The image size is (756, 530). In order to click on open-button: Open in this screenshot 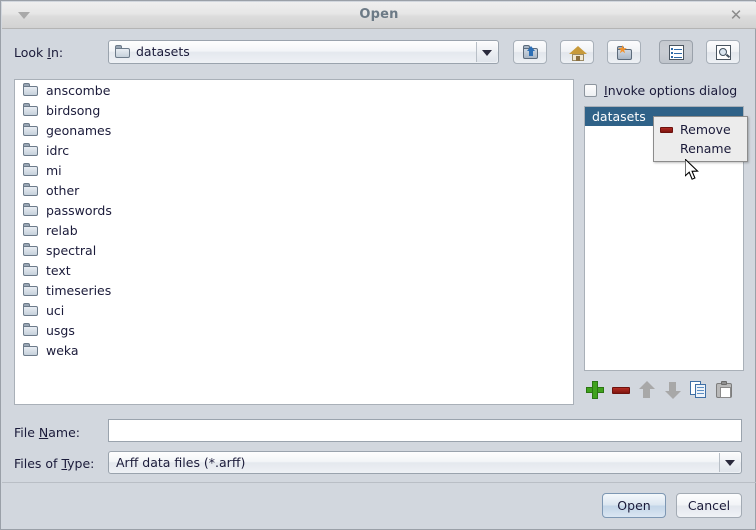, I will do `click(634, 505)`.